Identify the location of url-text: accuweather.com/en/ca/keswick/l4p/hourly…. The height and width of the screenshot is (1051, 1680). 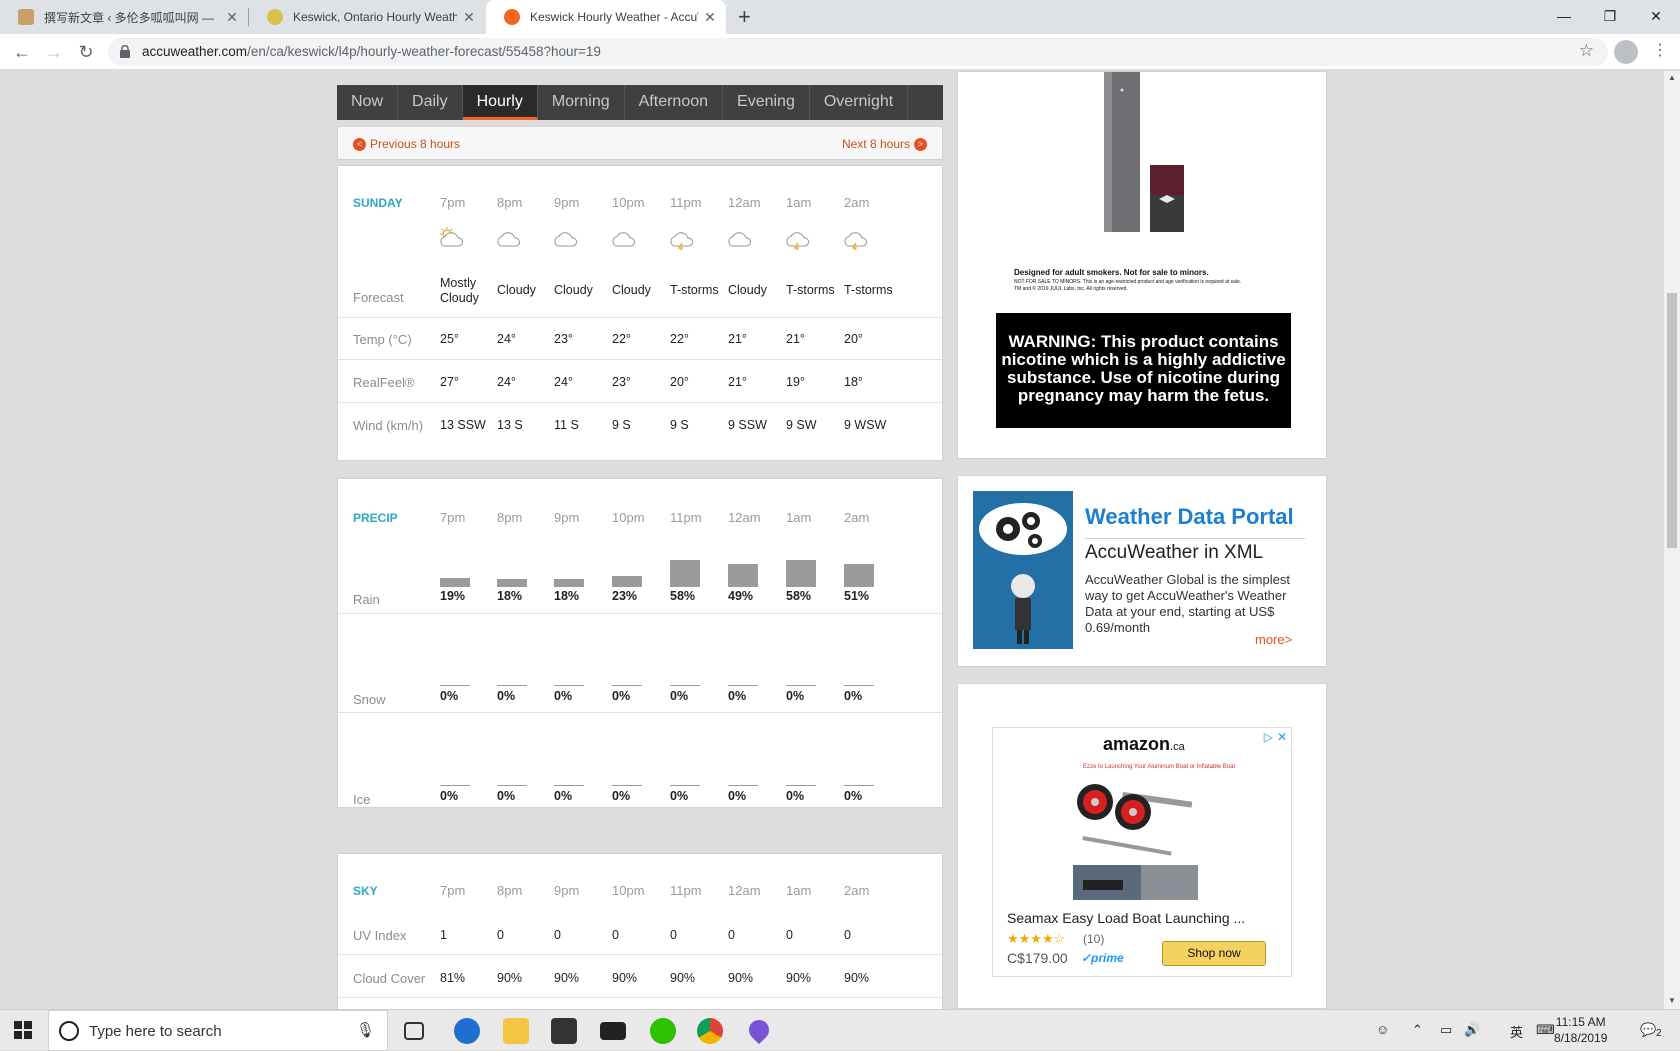
(371, 51).